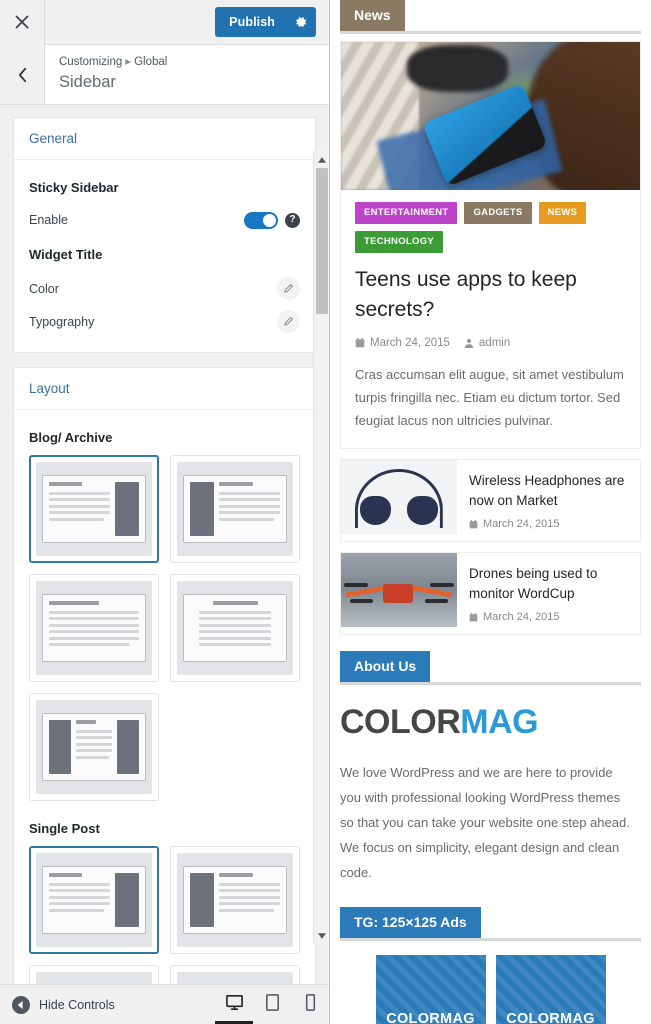 The image size is (651, 1024). What do you see at coordinates (432, 591) in the screenshot?
I see `drone-arm-right` at bounding box center [432, 591].